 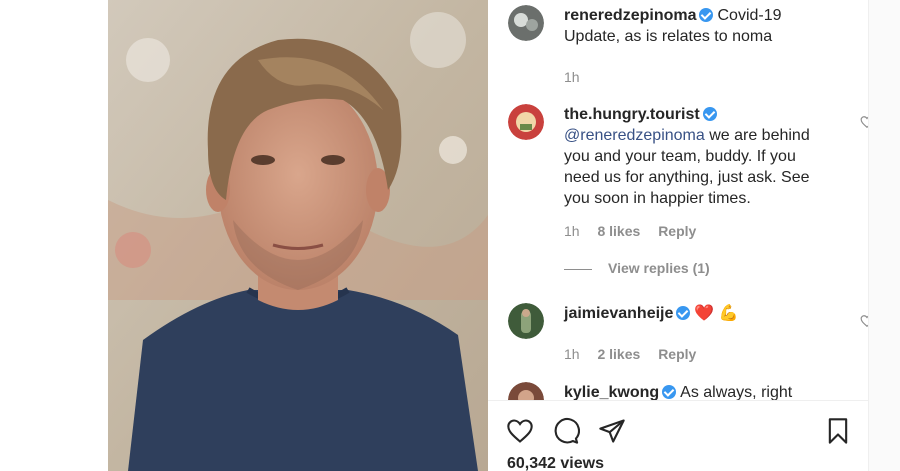 I want to click on comment-likes: 2 likes, so click(x=618, y=354).